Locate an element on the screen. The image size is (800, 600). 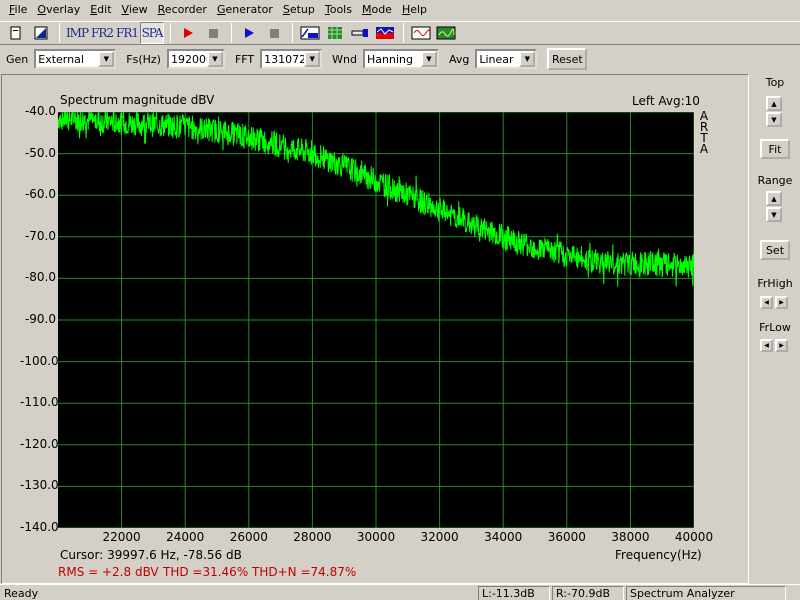
avg-select: Linear ▼ is located at coordinates (506, 59).